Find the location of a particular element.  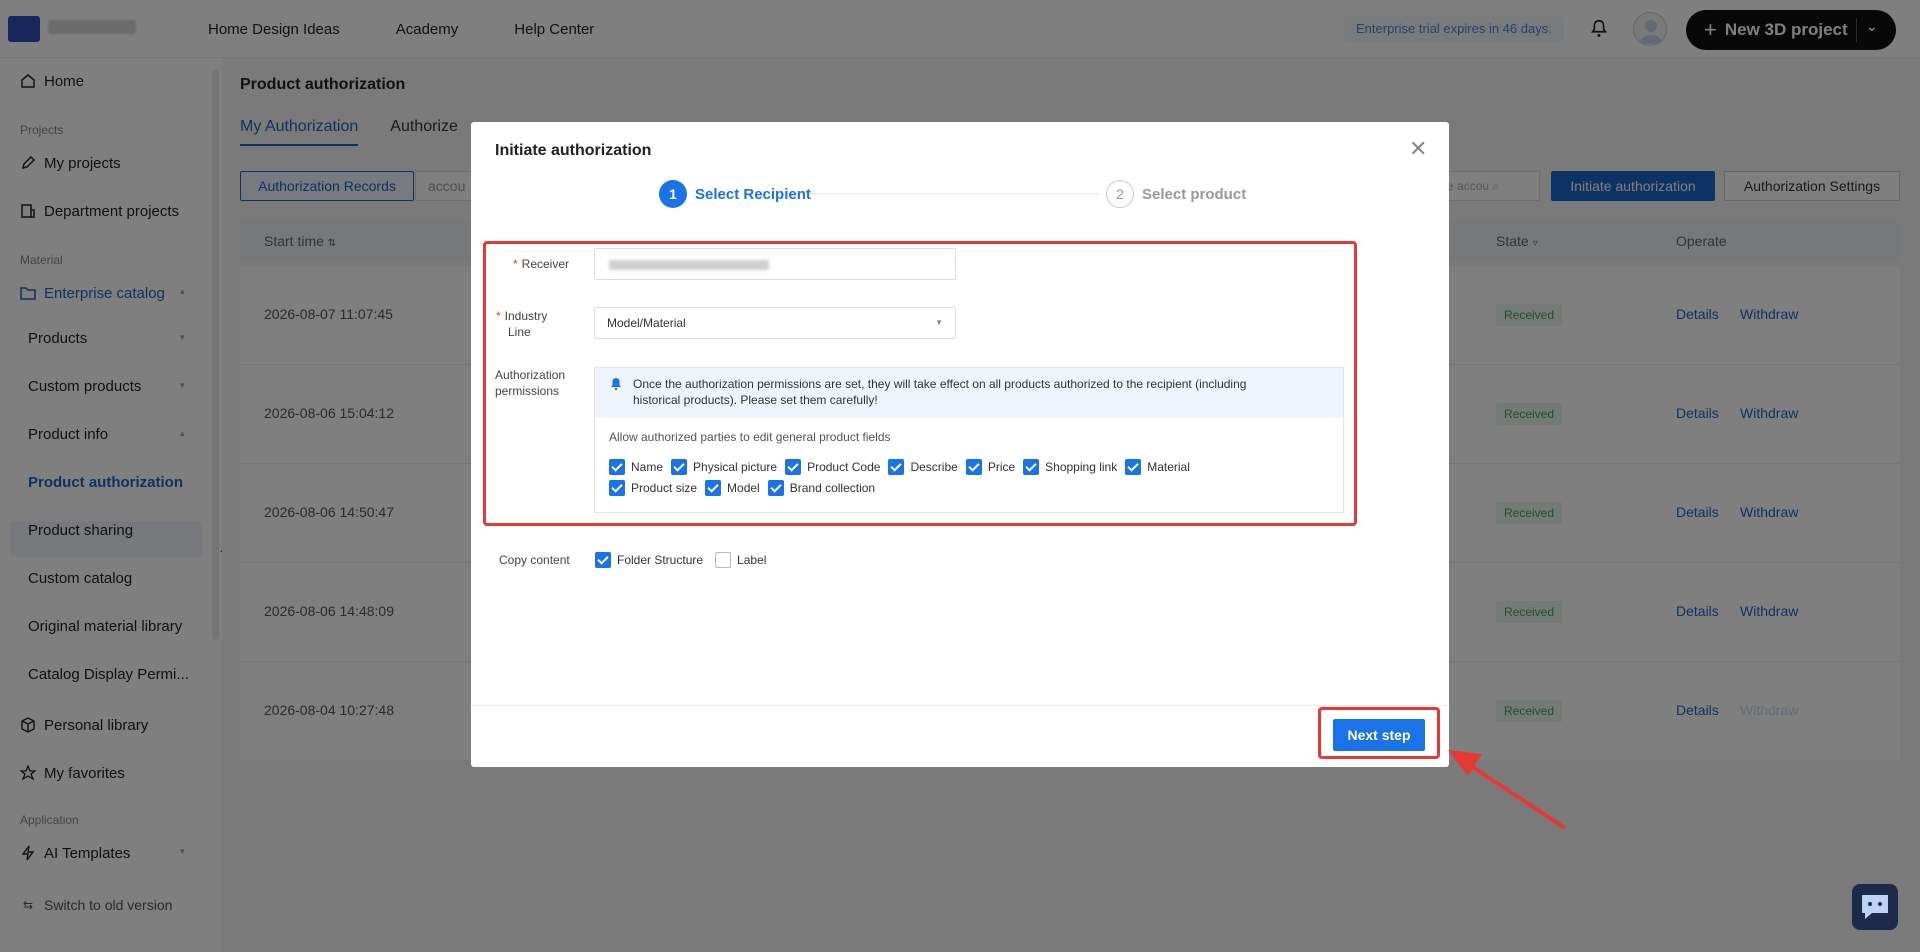

checkbox-physical-picture: Physical picture is located at coordinates (724, 467).